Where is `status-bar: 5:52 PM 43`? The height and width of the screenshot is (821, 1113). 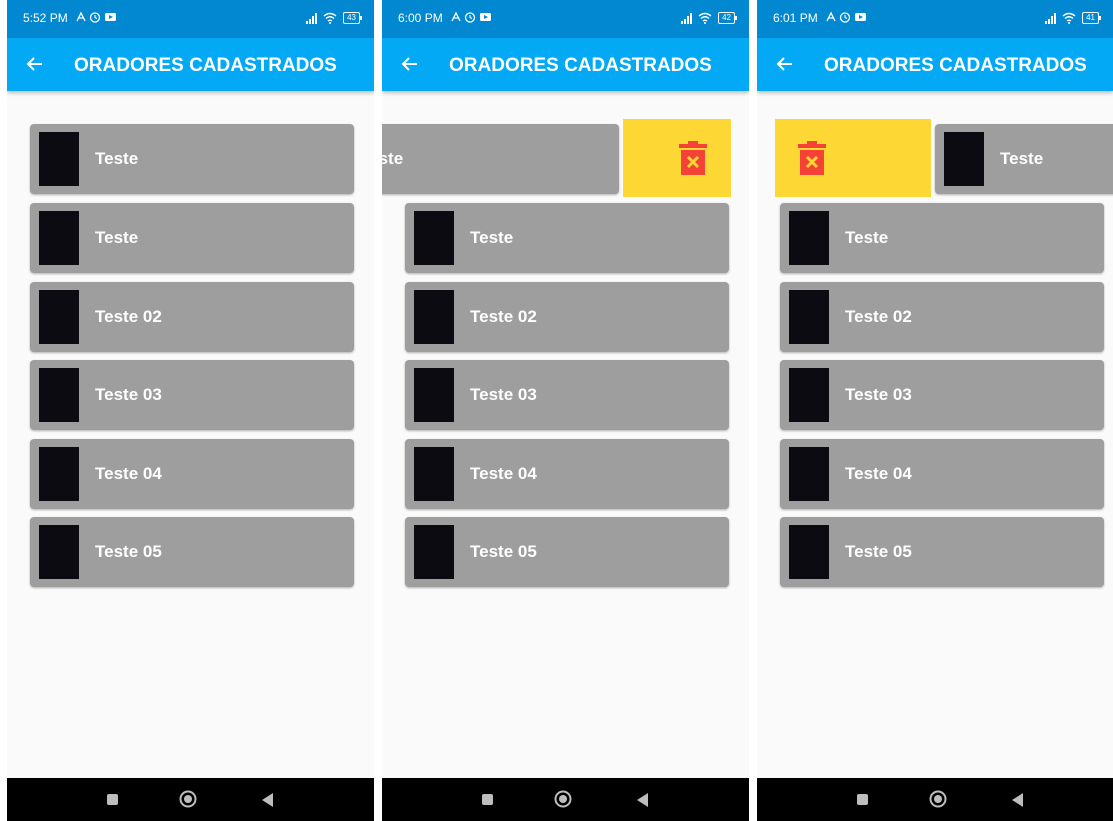
status-bar: 5:52 PM 43 is located at coordinates (190, 19).